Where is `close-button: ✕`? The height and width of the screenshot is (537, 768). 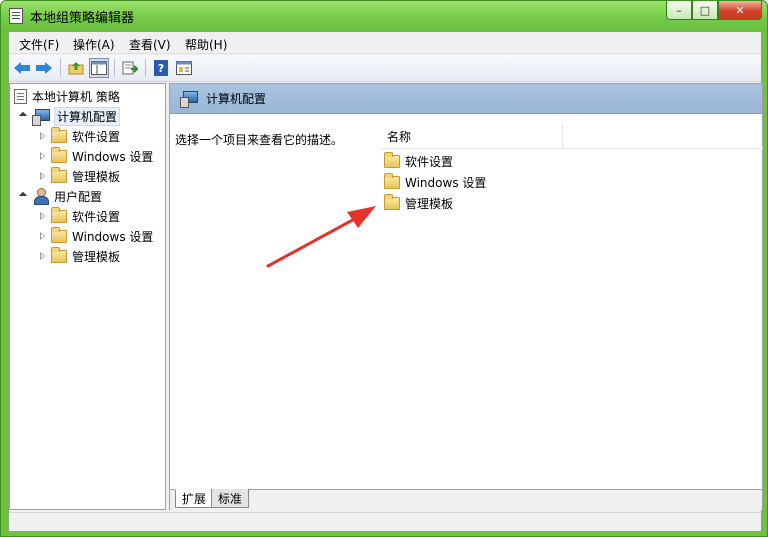
close-button: ✕ is located at coordinates (740, 10).